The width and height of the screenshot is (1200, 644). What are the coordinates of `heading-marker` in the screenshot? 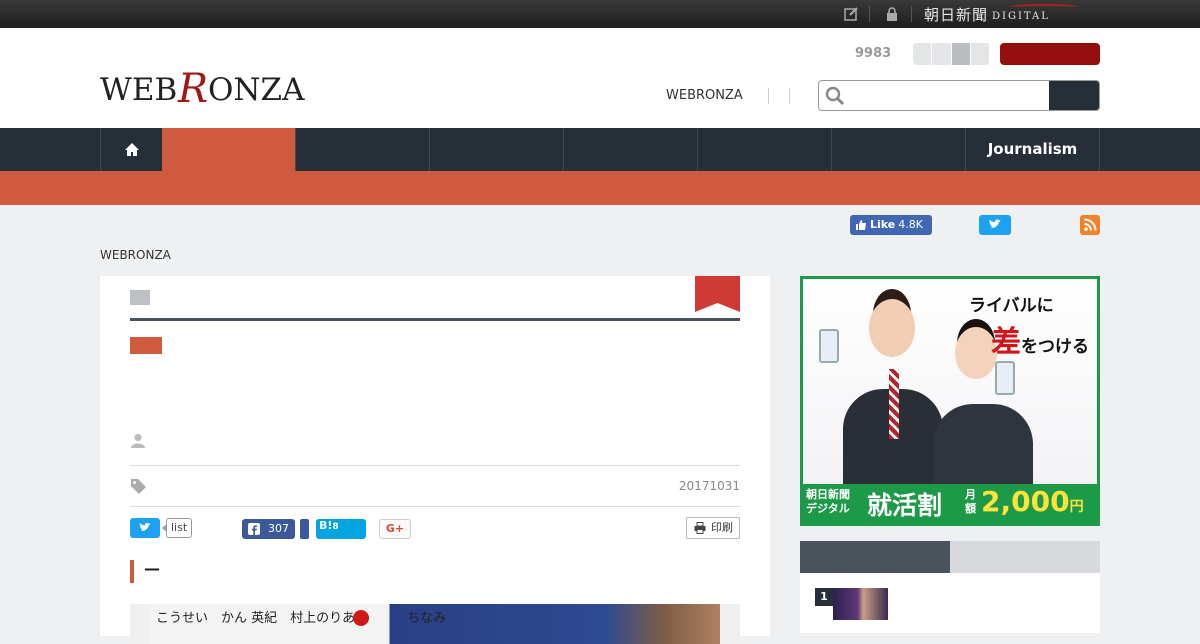 It's located at (132, 571).